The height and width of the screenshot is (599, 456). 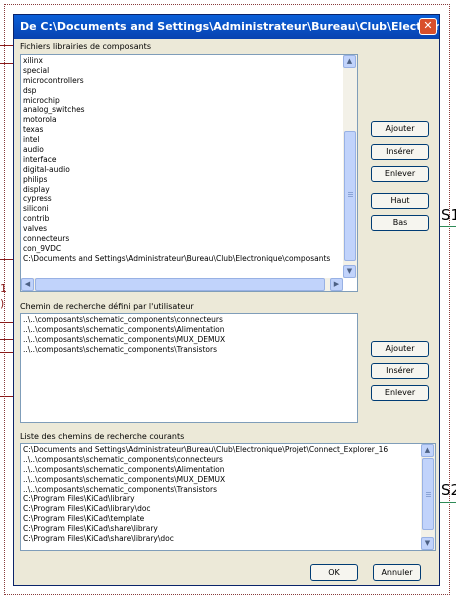 What do you see at coordinates (182, 91) in the screenshot?
I see `list-item: dsp` at bounding box center [182, 91].